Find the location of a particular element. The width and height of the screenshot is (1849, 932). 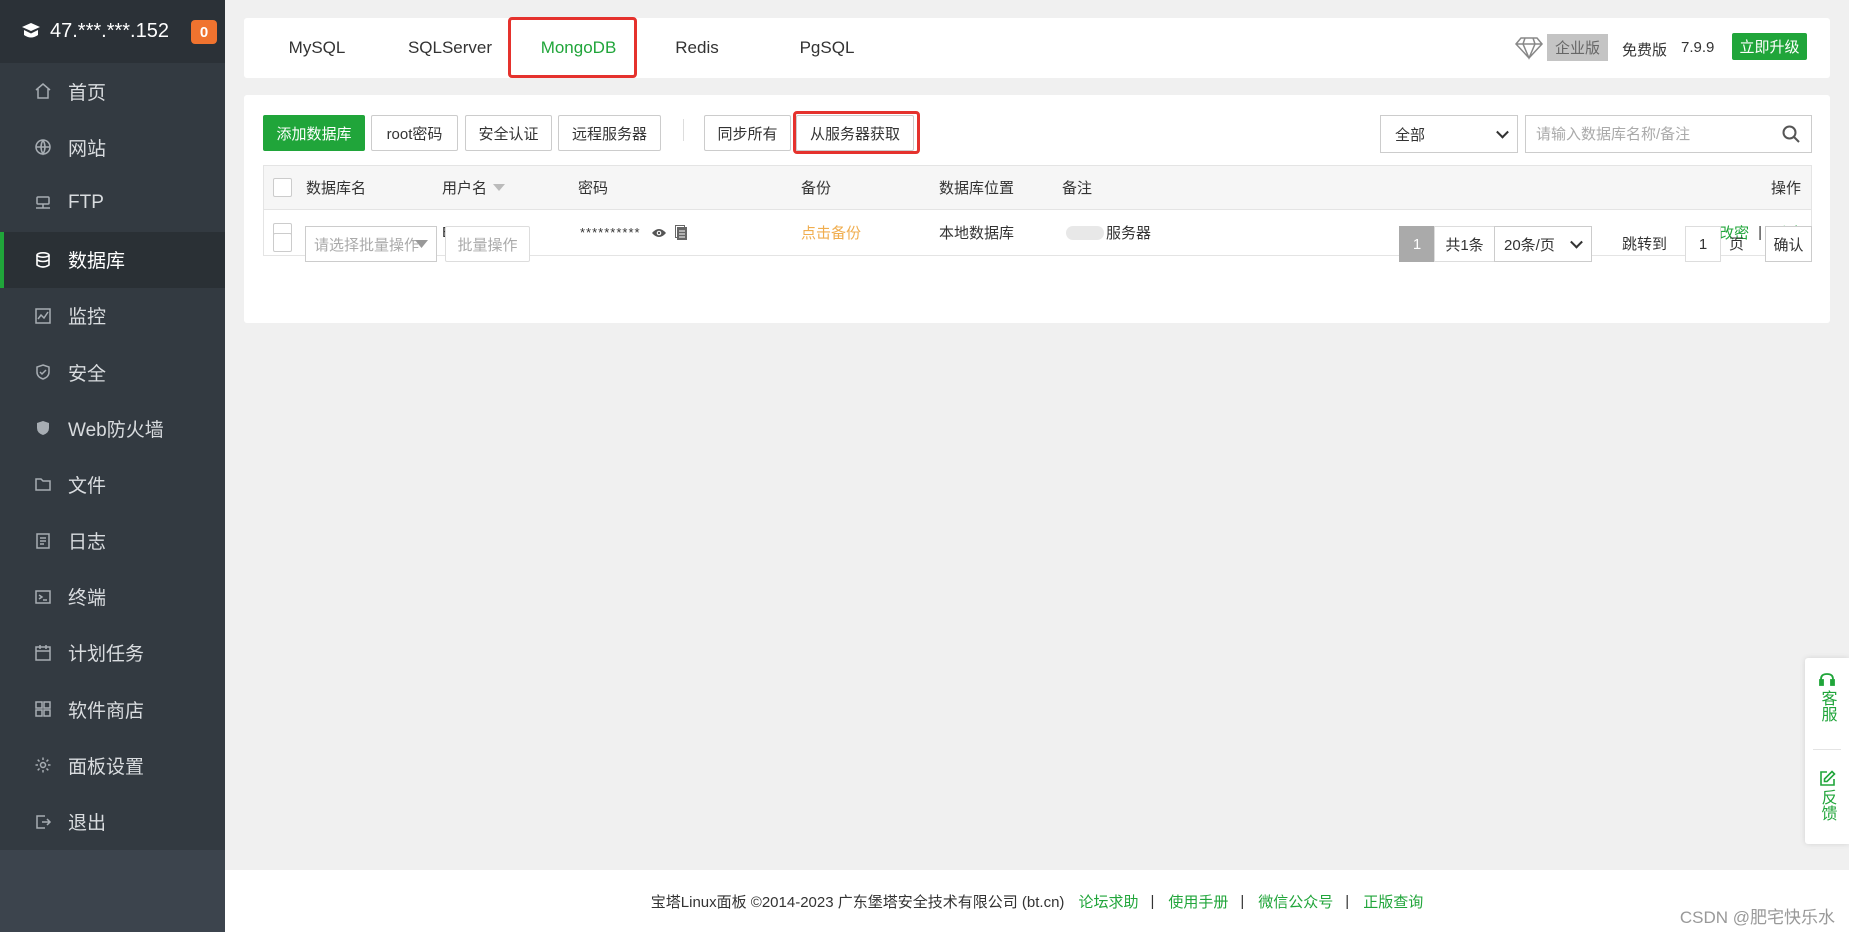

remark-text: 服务器 is located at coordinates (1129, 233).